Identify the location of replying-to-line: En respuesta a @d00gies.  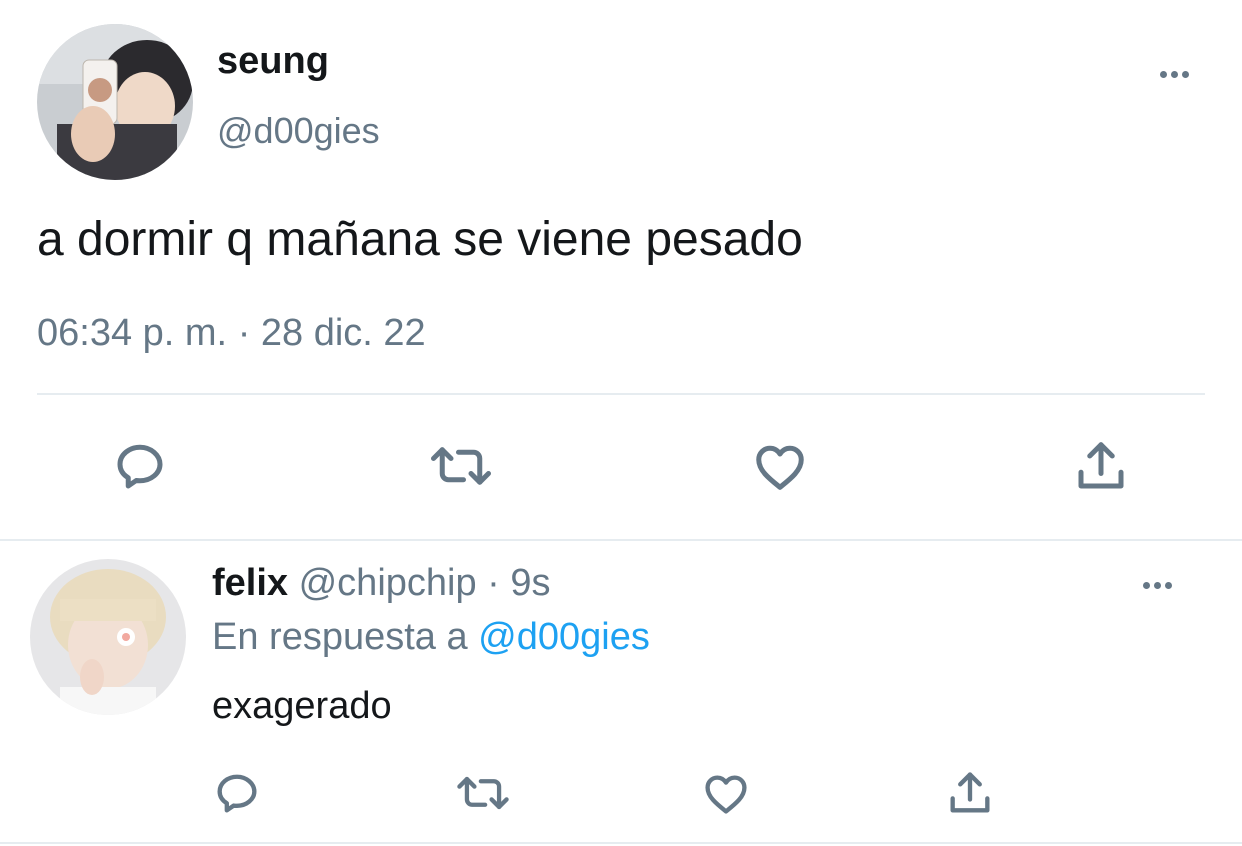
(431, 637).